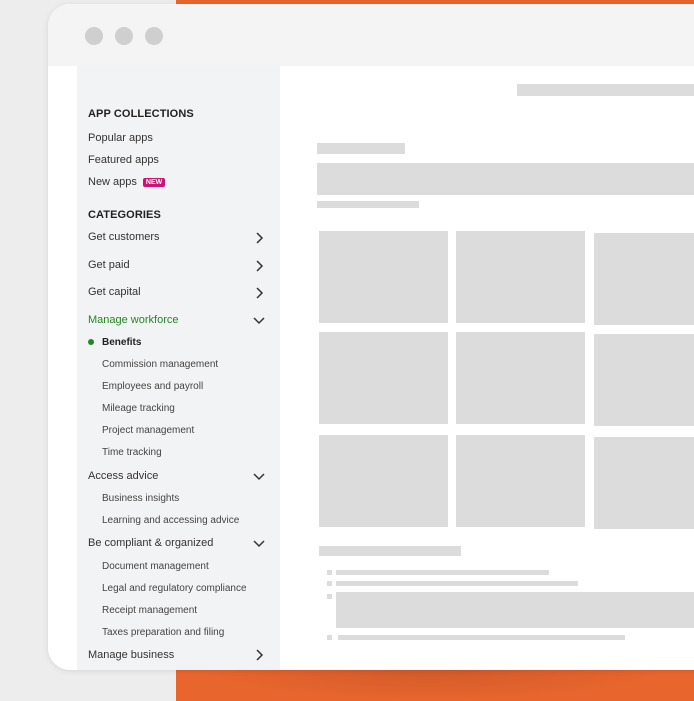 This screenshot has width=694, height=701. Describe the element at coordinates (154, 182) in the screenshot. I see `new-badge: NEW` at that location.